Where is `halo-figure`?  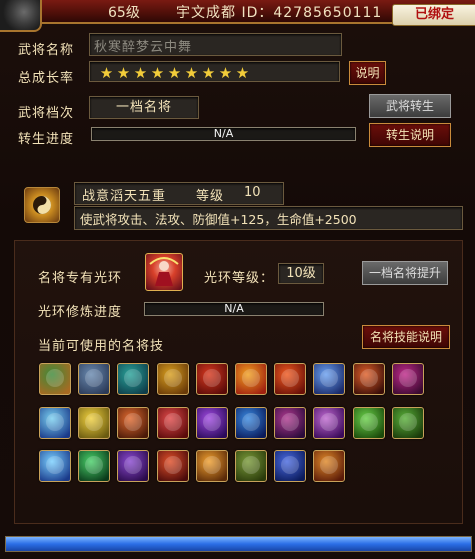
halo-figure is located at coordinates (164, 271).